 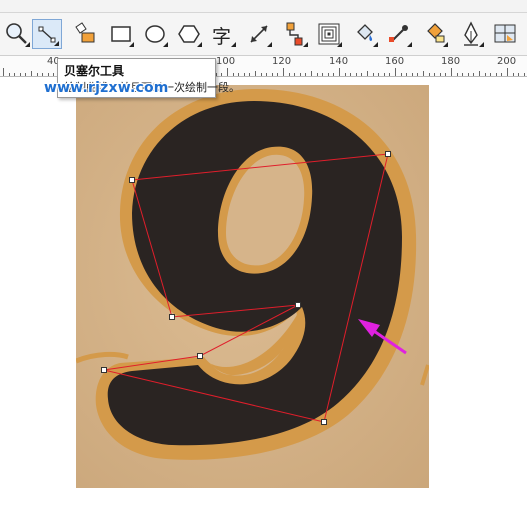 I want to click on pen-tool-button, so click(x=471, y=34).